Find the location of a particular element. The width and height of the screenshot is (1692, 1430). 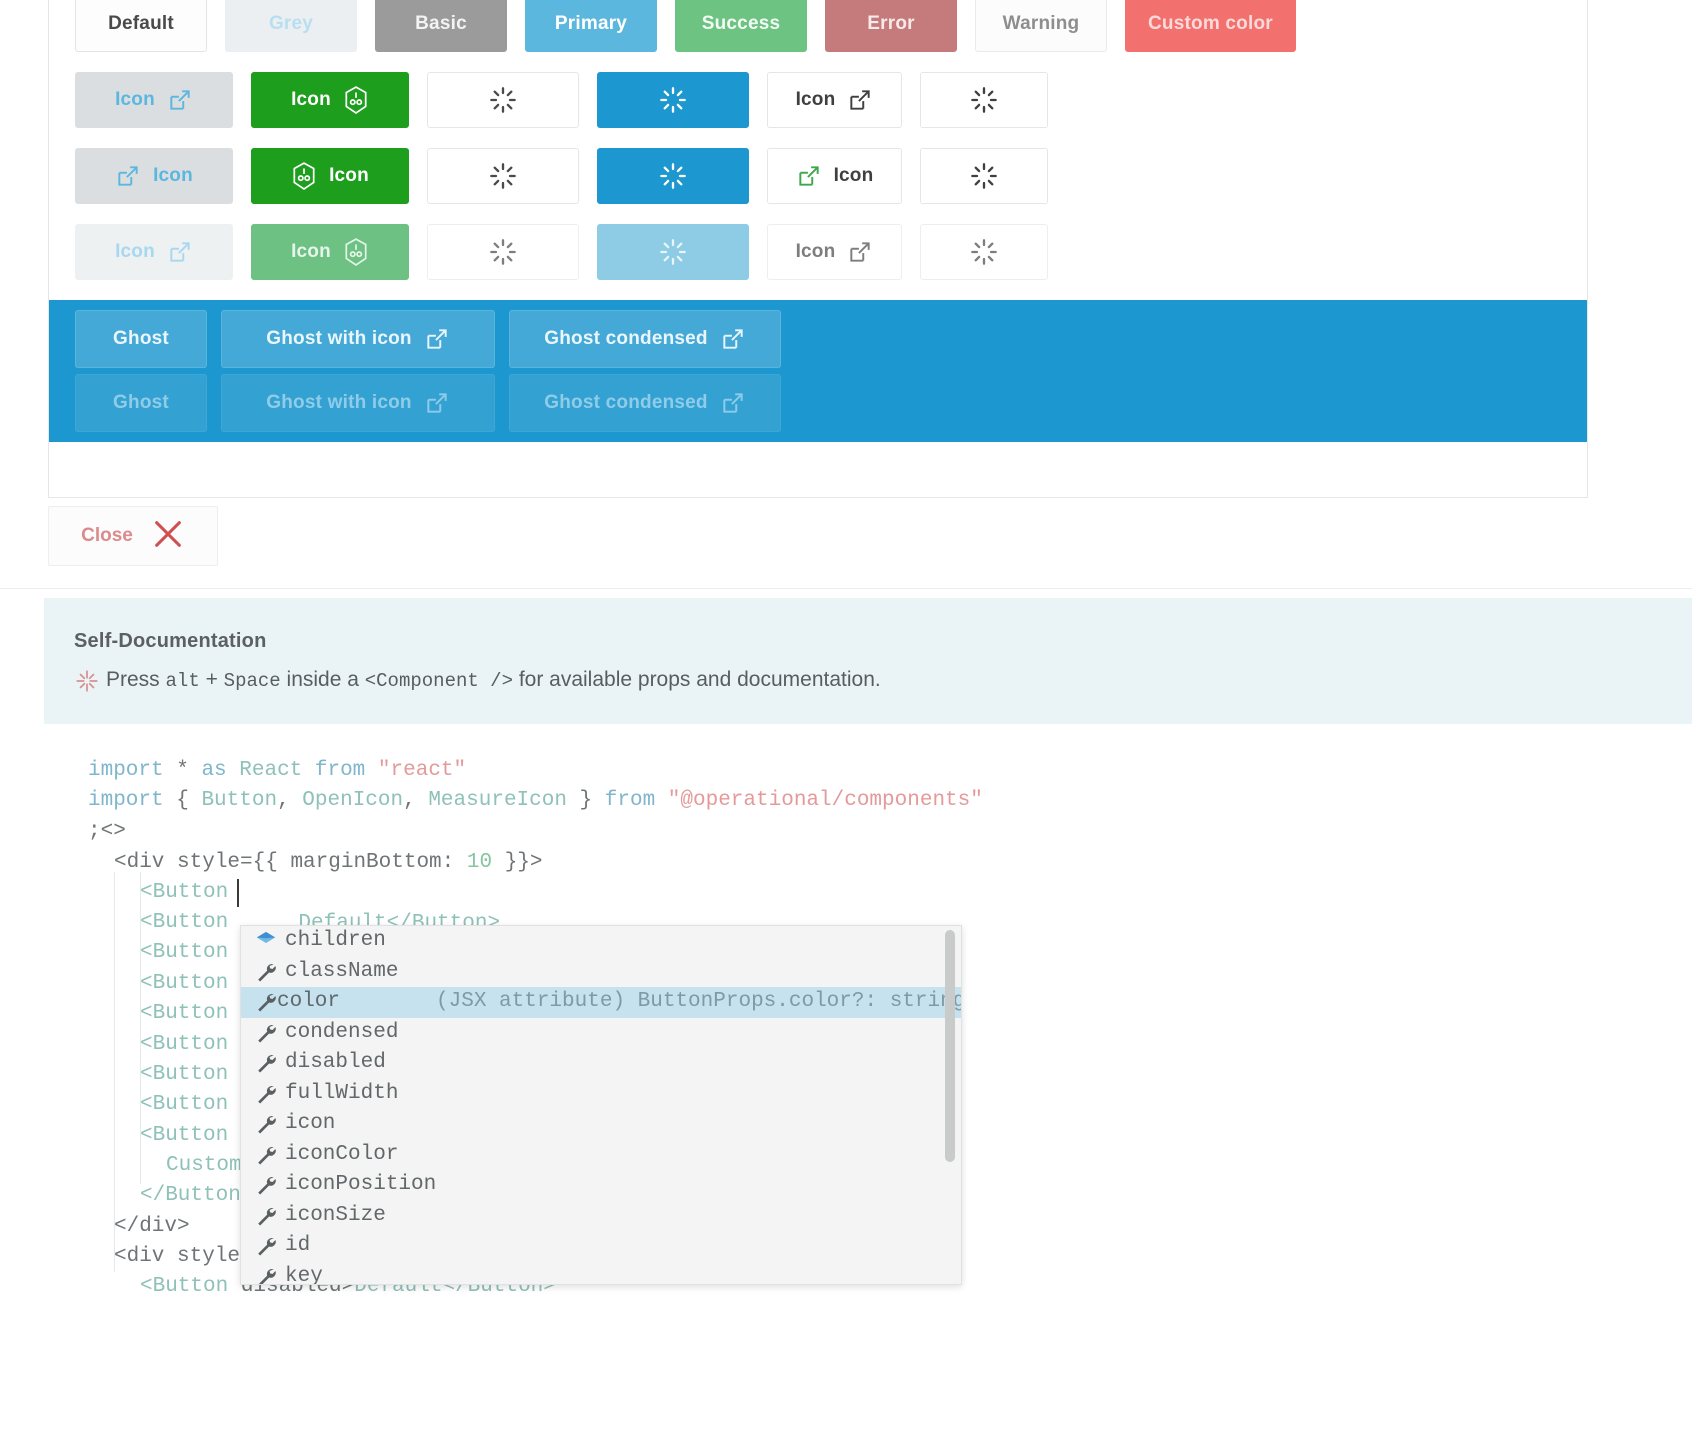

button-label: Custom color is located at coordinates (1210, 23).